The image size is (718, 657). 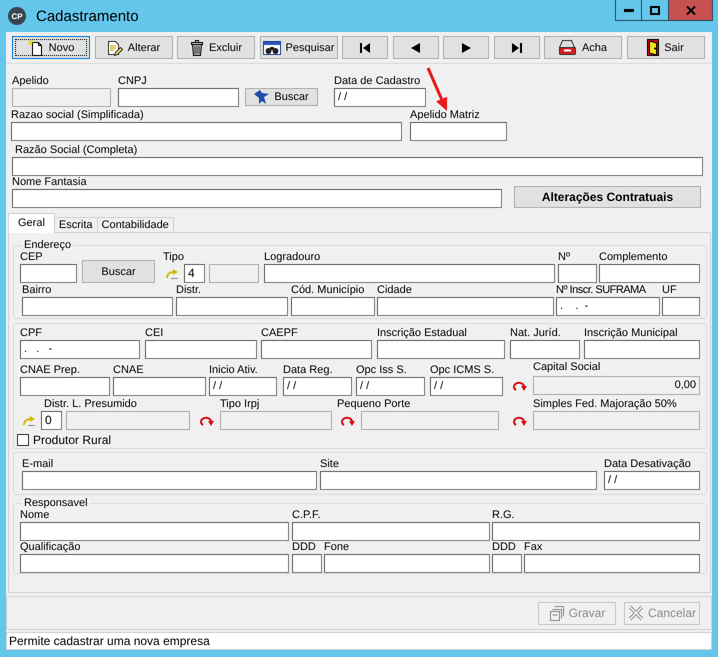 I want to click on field-label: Data Reg., so click(x=308, y=370).